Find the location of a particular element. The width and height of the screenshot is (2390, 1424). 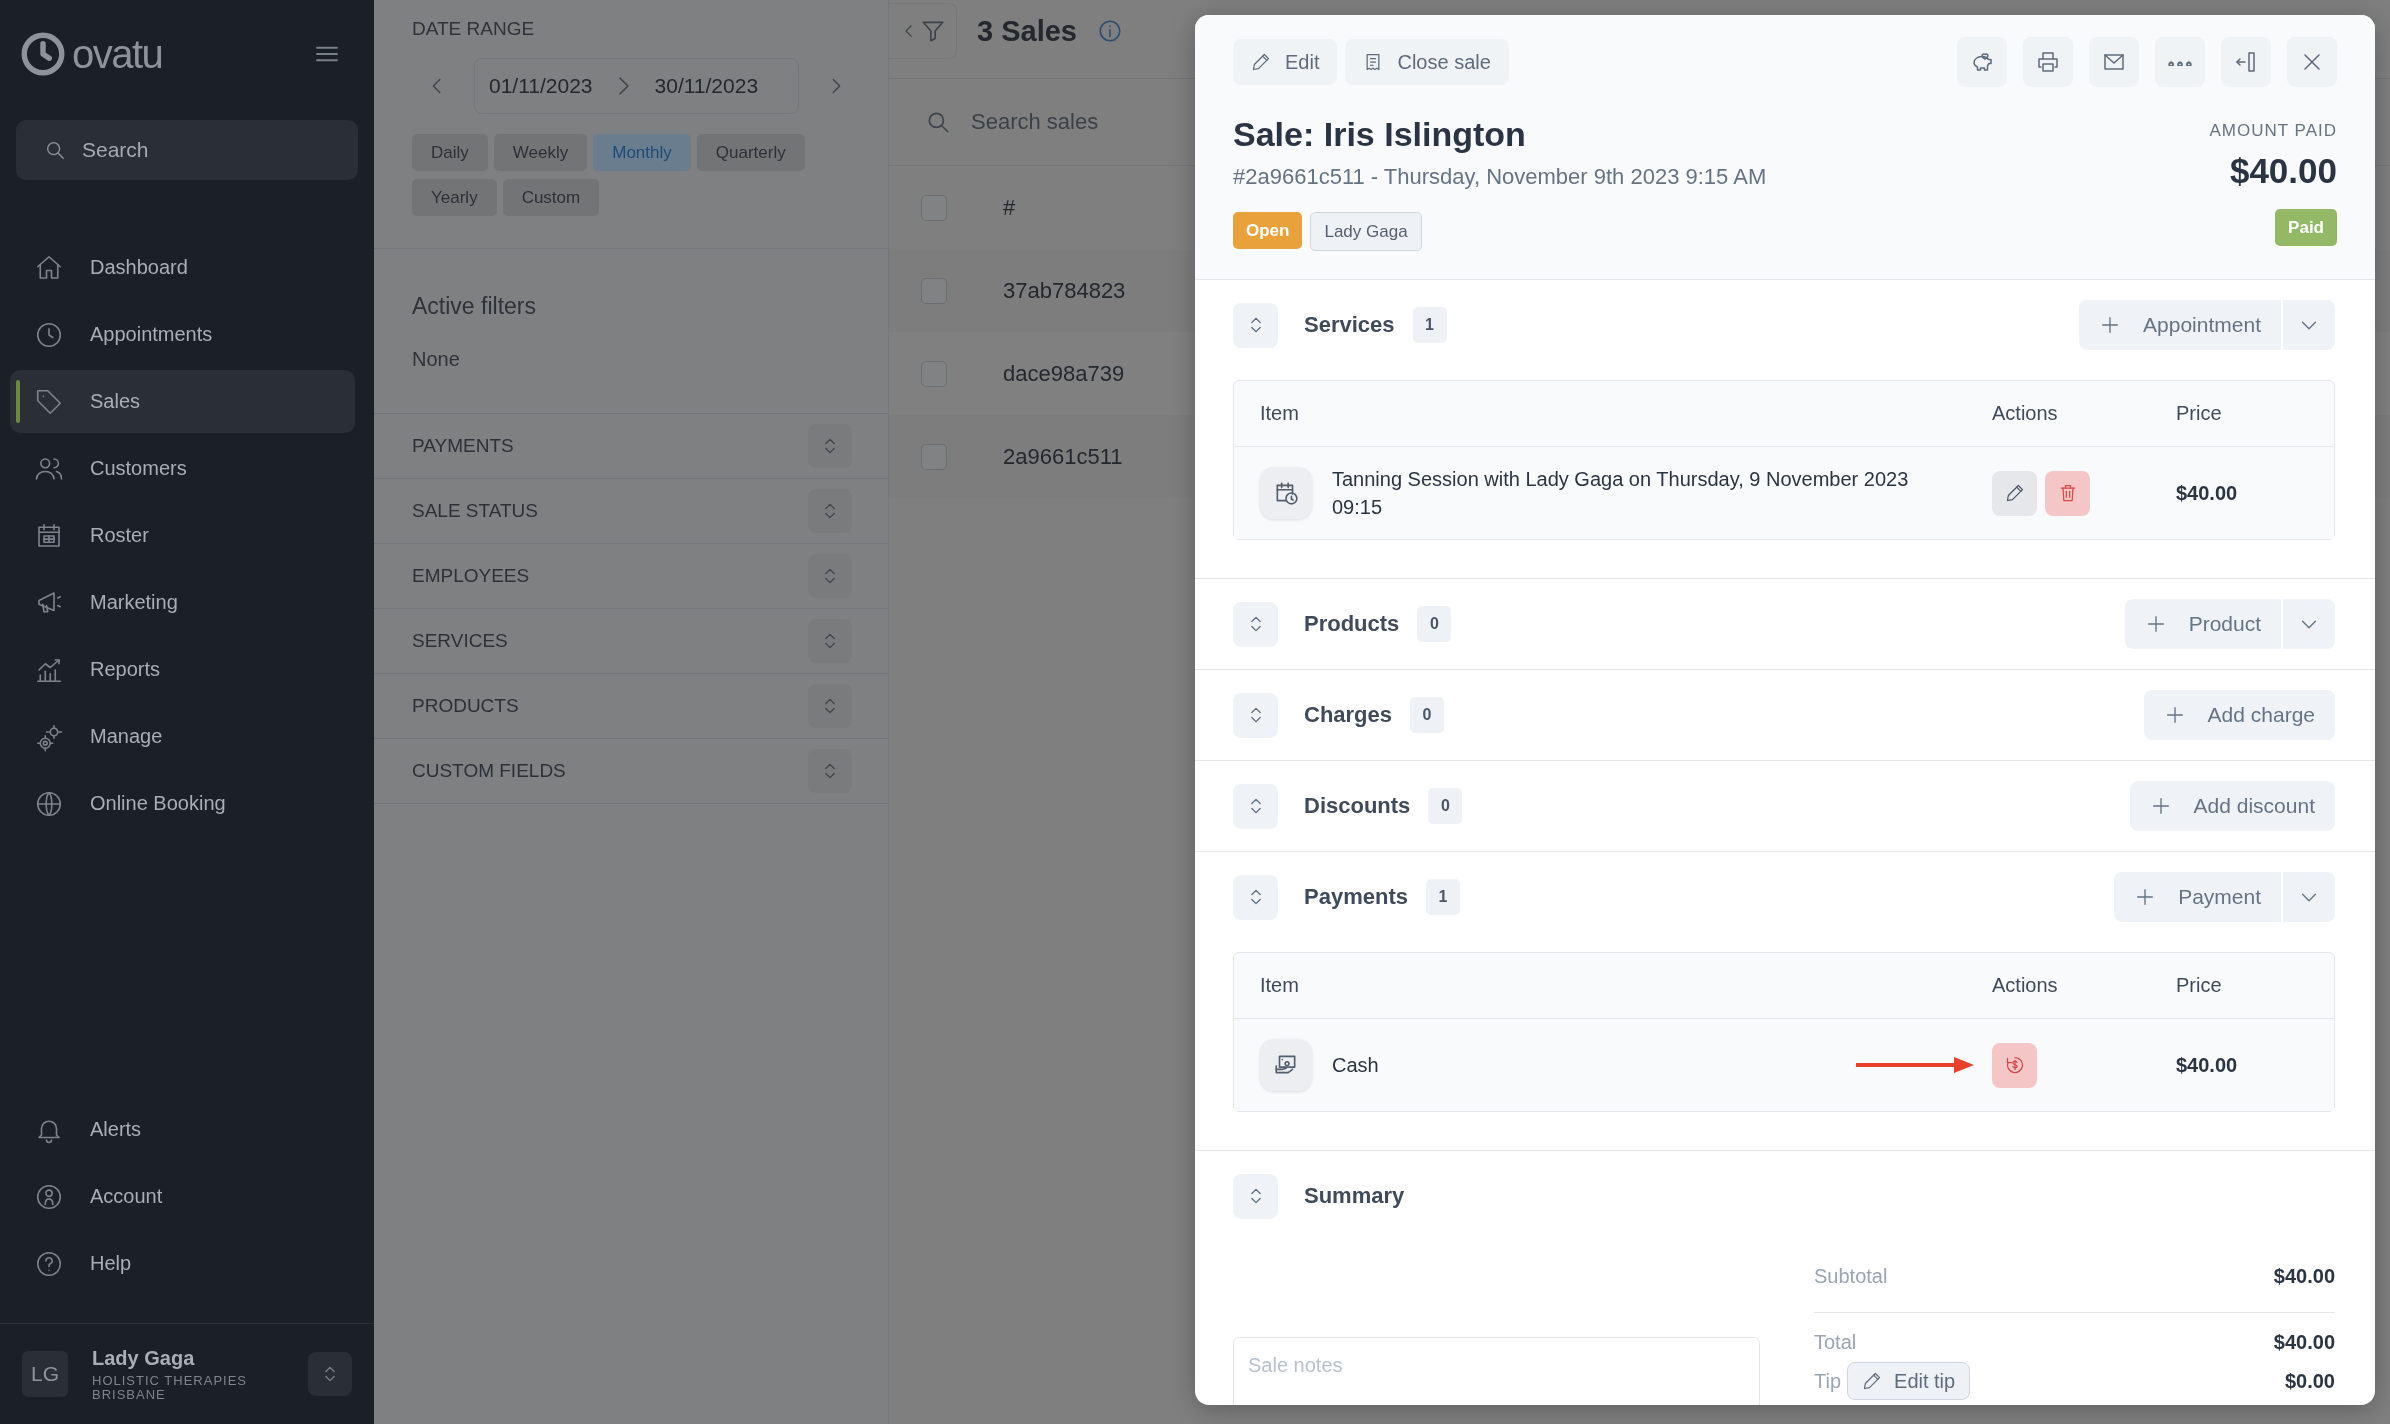

section-title: Charges is located at coordinates (1348, 715).